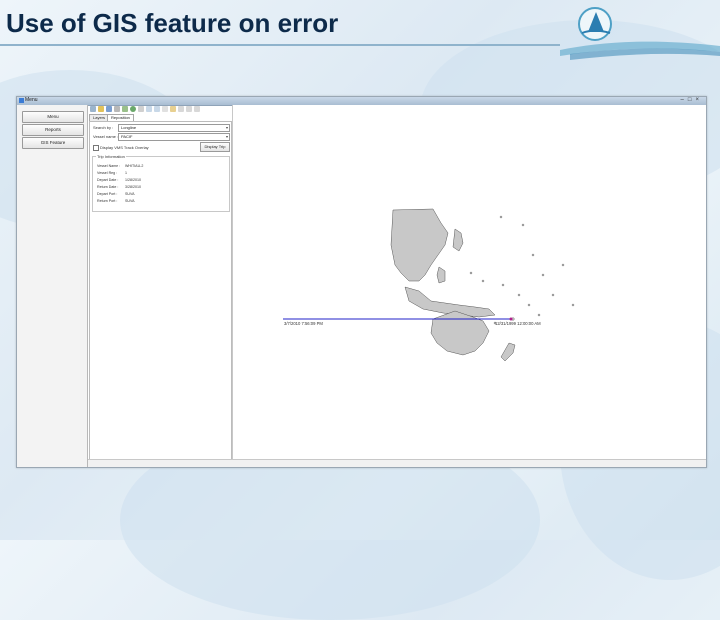 The width and height of the screenshot is (720, 620). Describe the element at coordinates (125, 109) in the screenshot. I see `layer-icon` at that location.